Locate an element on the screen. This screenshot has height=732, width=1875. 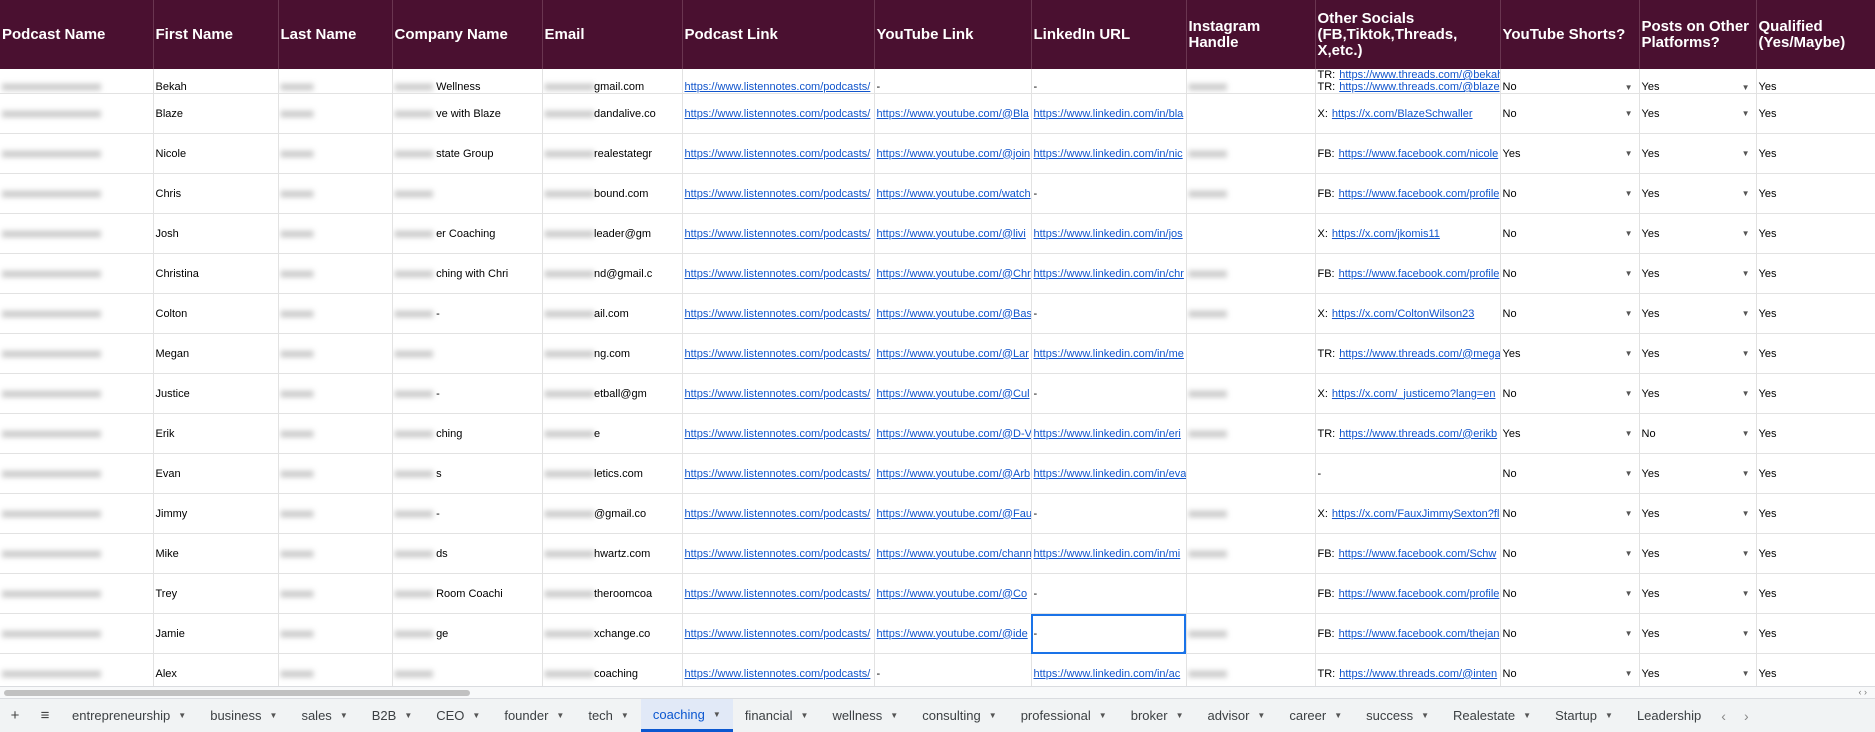
cell-other-socials: FB: https://www.facebook.com/nicole is located at coordinates (1408, 153).